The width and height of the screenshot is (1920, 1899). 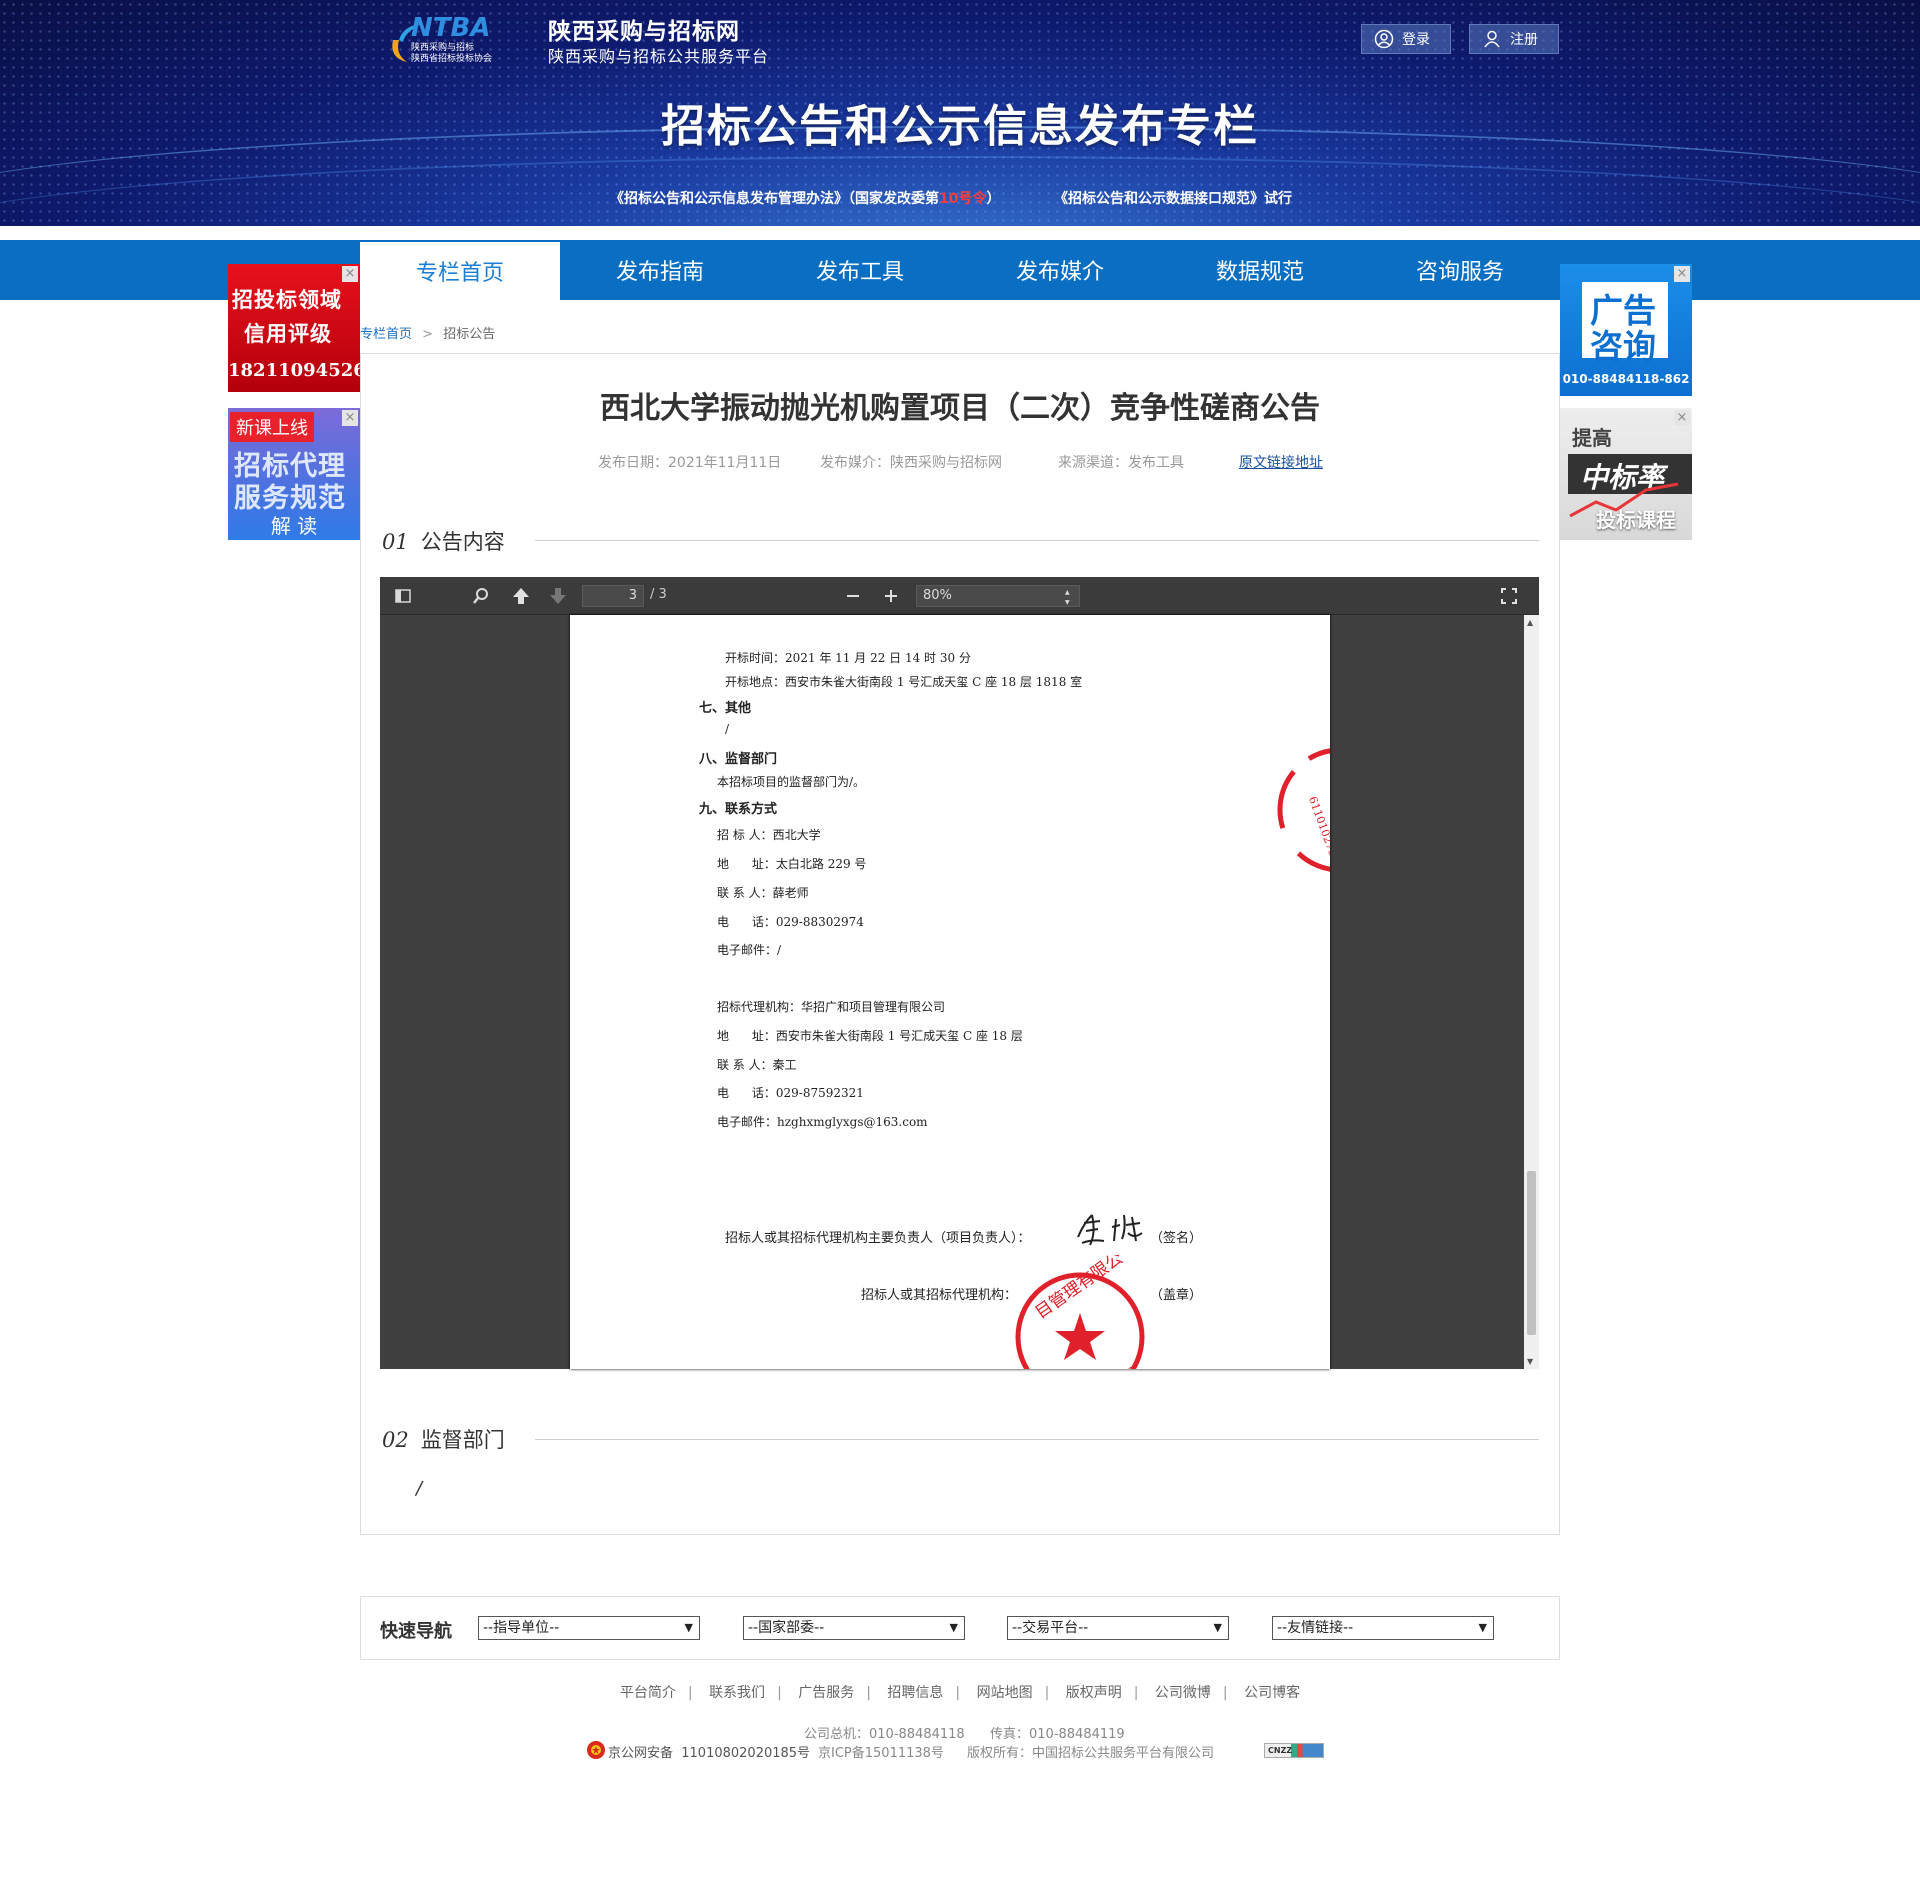 I want to click on select-value: --交易平台--, so click(x=1050, y=1628).